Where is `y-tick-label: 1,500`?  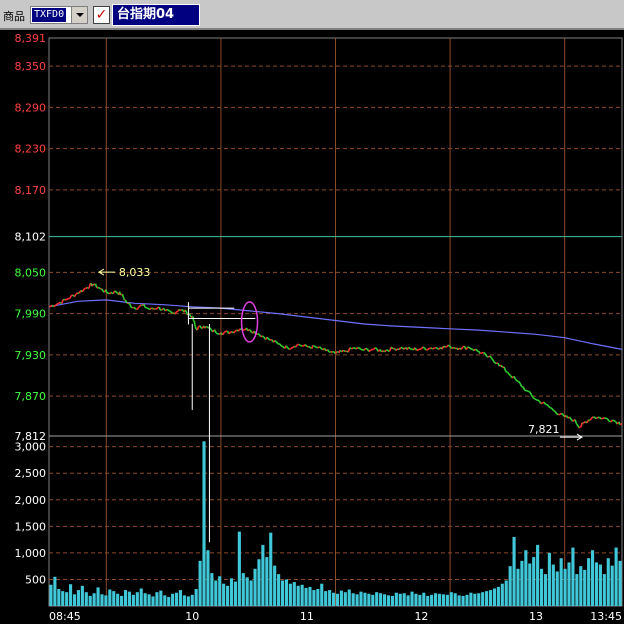 y-tick-label: 1,500 is located at coordinates (31, 526).